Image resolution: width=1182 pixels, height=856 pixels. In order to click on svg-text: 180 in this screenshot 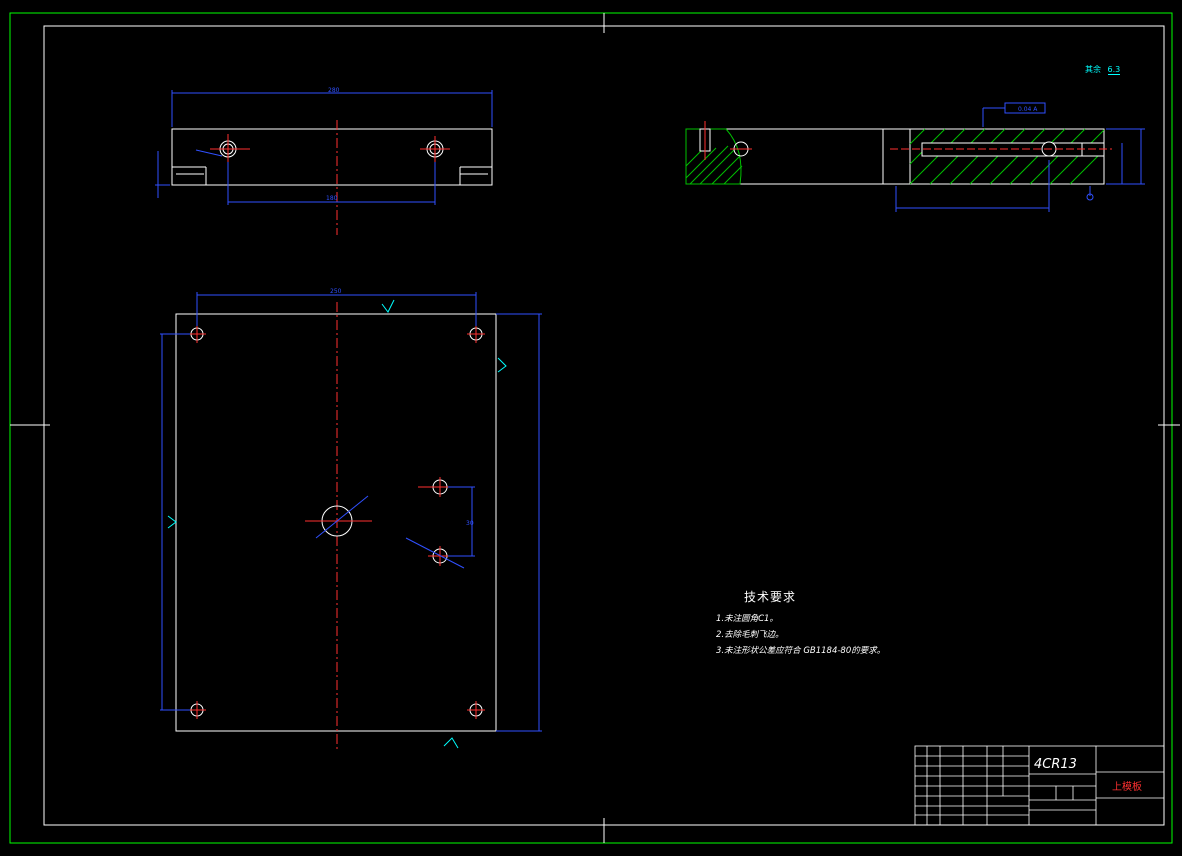, I will do `click(332, 198)`.